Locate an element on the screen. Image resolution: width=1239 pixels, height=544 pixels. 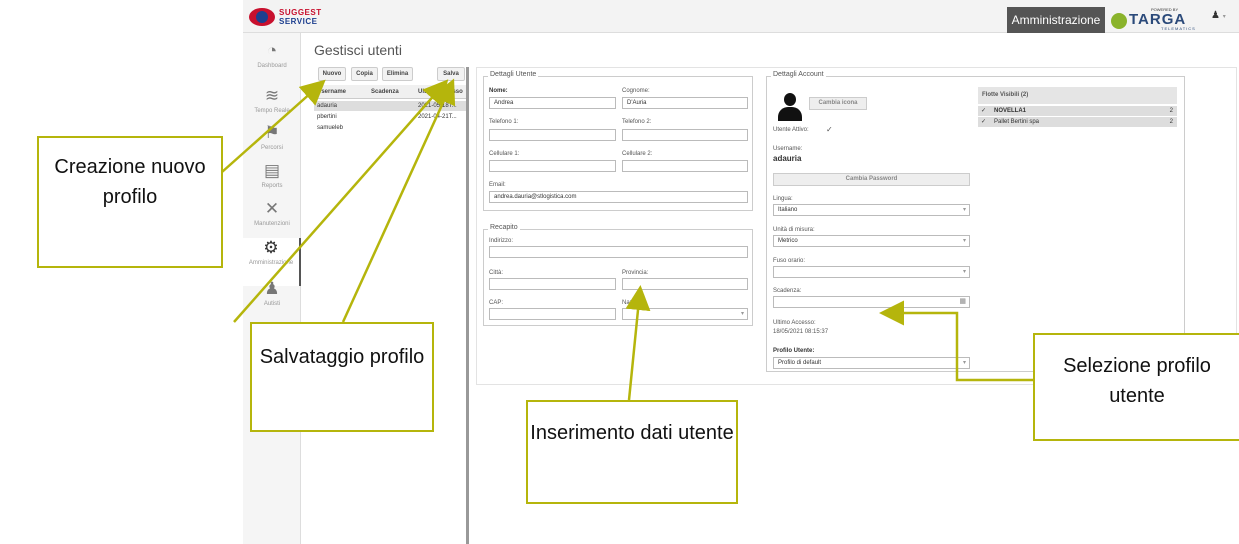
annotation-inserimento: Inserimento dati utente is located at coordinates (632, 452).